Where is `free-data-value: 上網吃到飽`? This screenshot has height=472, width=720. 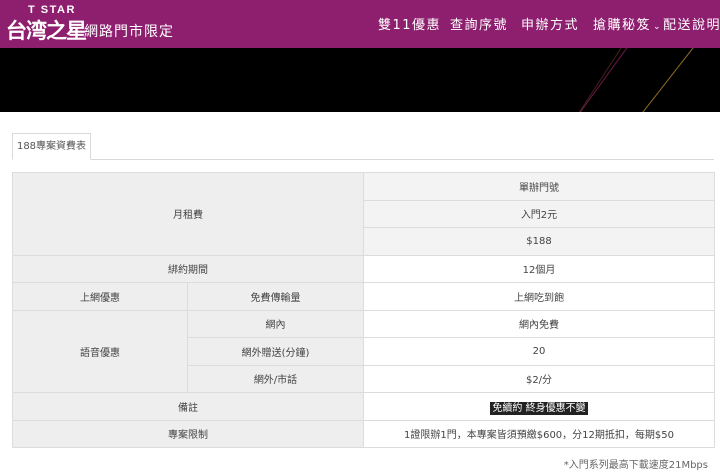
free-data-value: 上網吃到飽 is located at coordinates (539, 296).